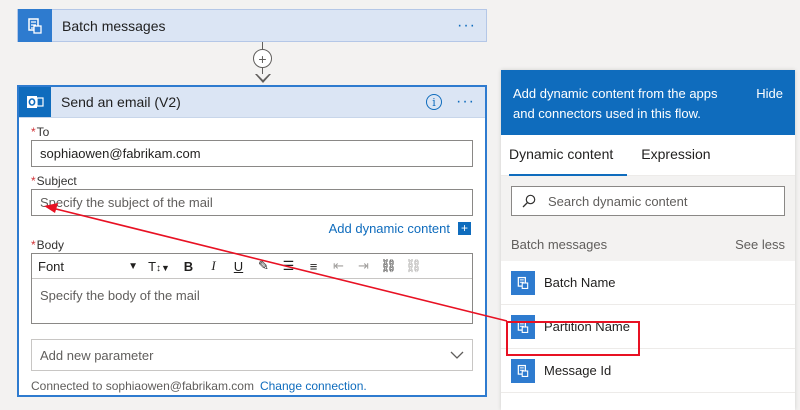  What do you see at coordinates (120, 295) in the screenshot?
I see `body-placeholder: Specify the body of the mail` at bounding box center [120, 295].